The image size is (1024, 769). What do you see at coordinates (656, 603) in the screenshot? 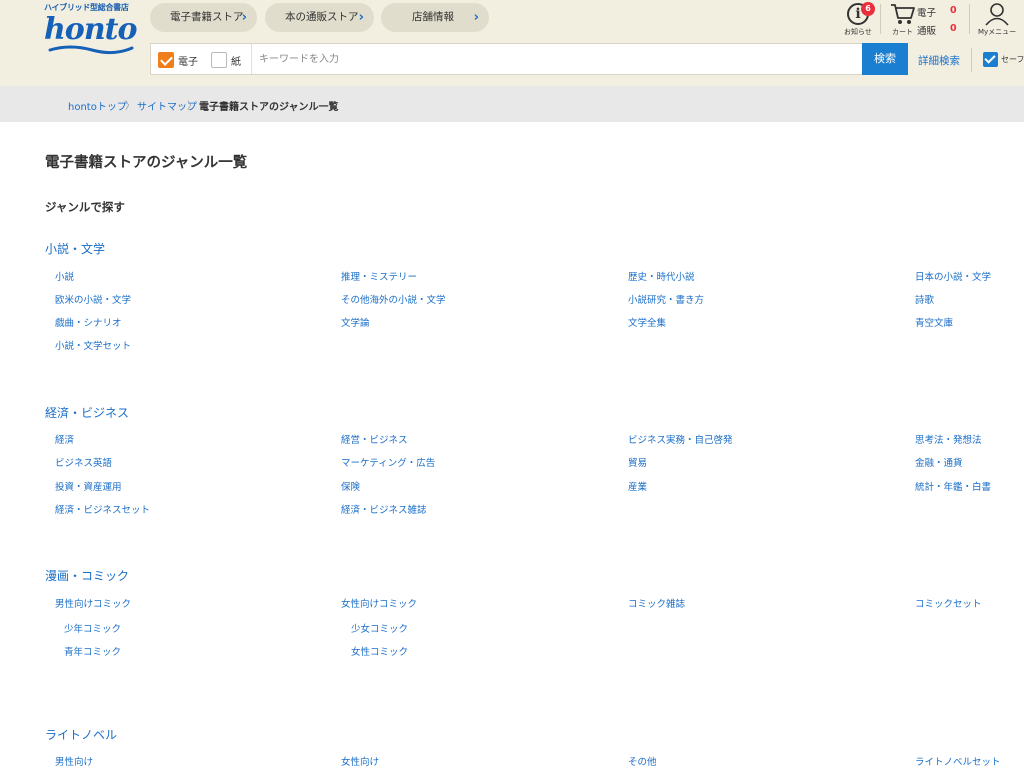
I see `genre-link: コミック雑誌` at bounding box center [656, 603].